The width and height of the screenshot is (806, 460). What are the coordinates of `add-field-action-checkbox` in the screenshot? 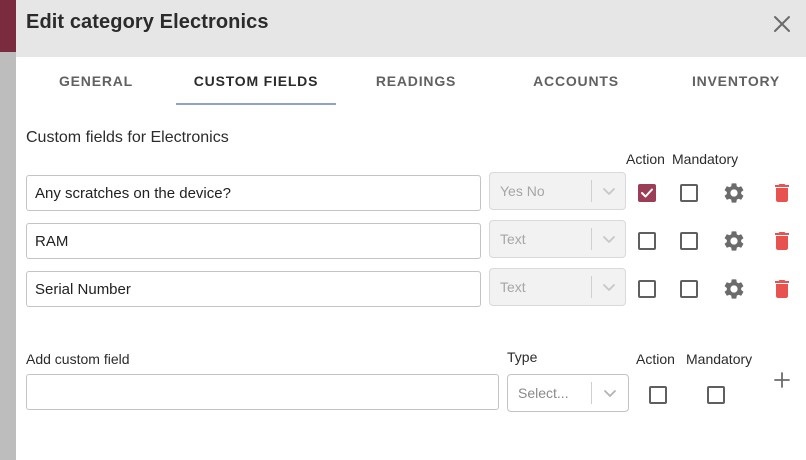 It's located at (658, 395).